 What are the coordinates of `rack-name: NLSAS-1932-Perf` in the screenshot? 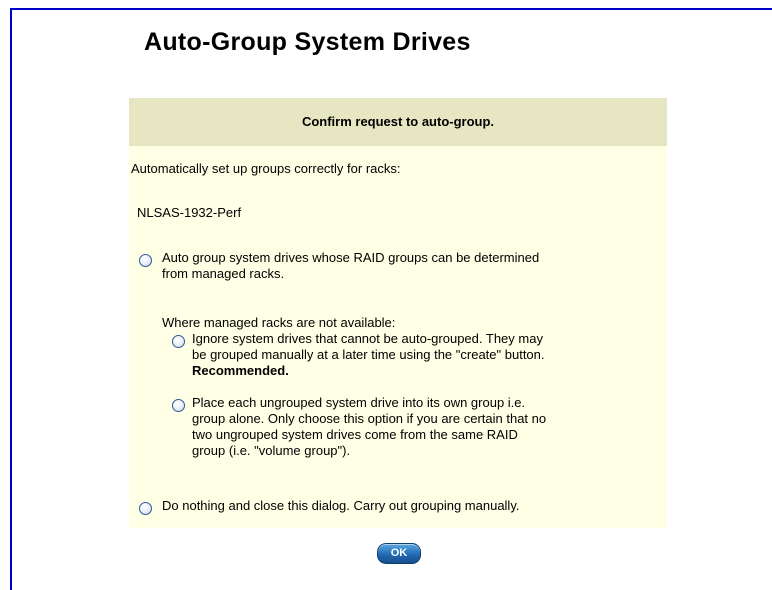 It's located at (189, 212).